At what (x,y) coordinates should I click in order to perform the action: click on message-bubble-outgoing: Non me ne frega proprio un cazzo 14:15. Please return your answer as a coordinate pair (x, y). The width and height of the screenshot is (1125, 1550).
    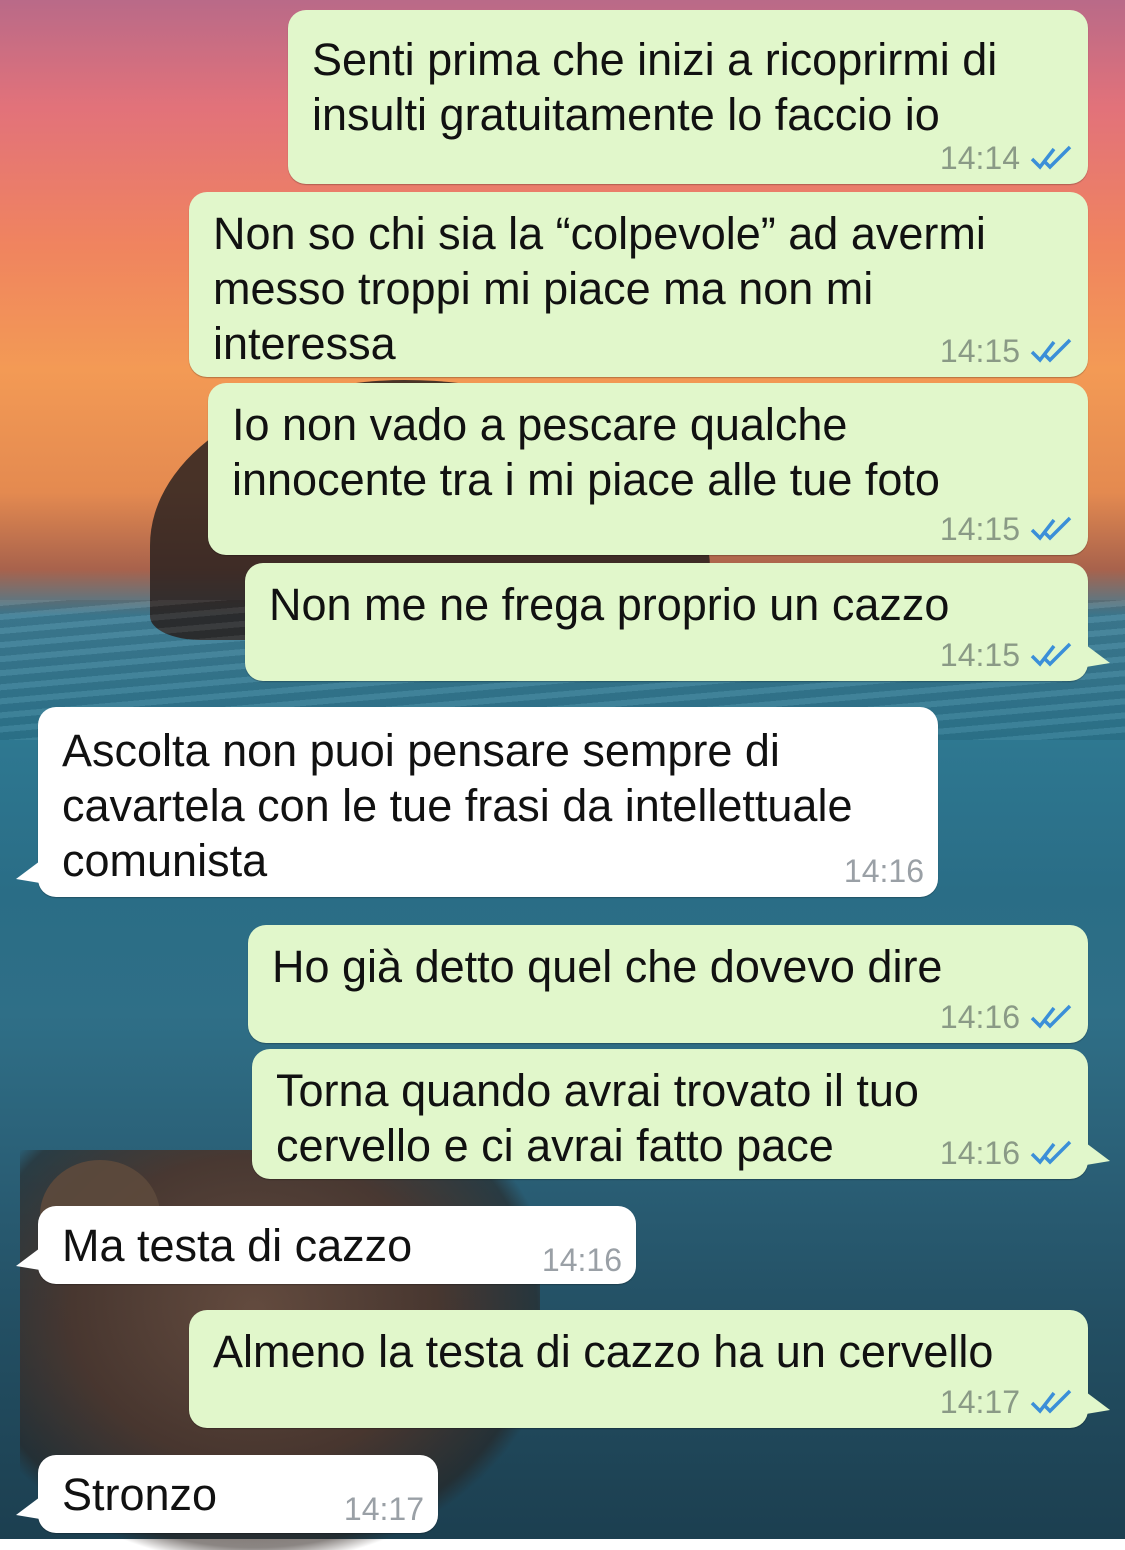
    Looking at the image, I should click on (677, 622).